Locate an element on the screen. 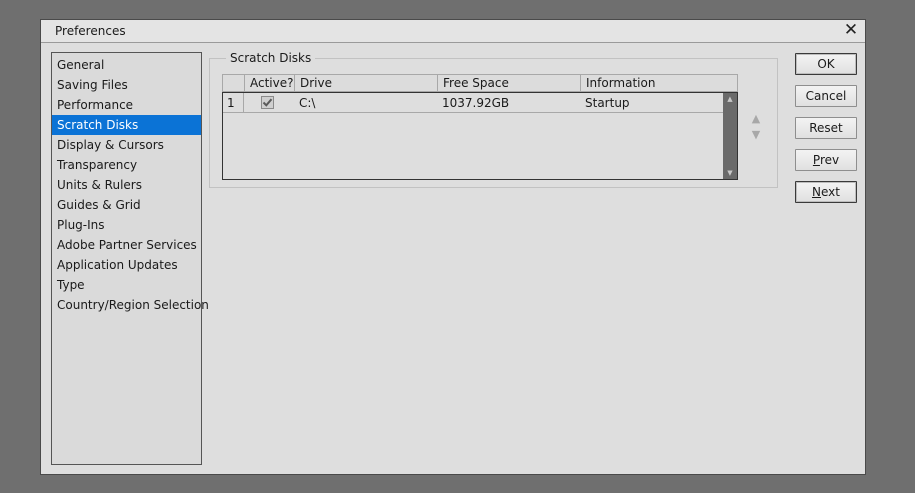 The image size is (915, 493). sidebar-item-general: General is located at coordinates (126, 65).